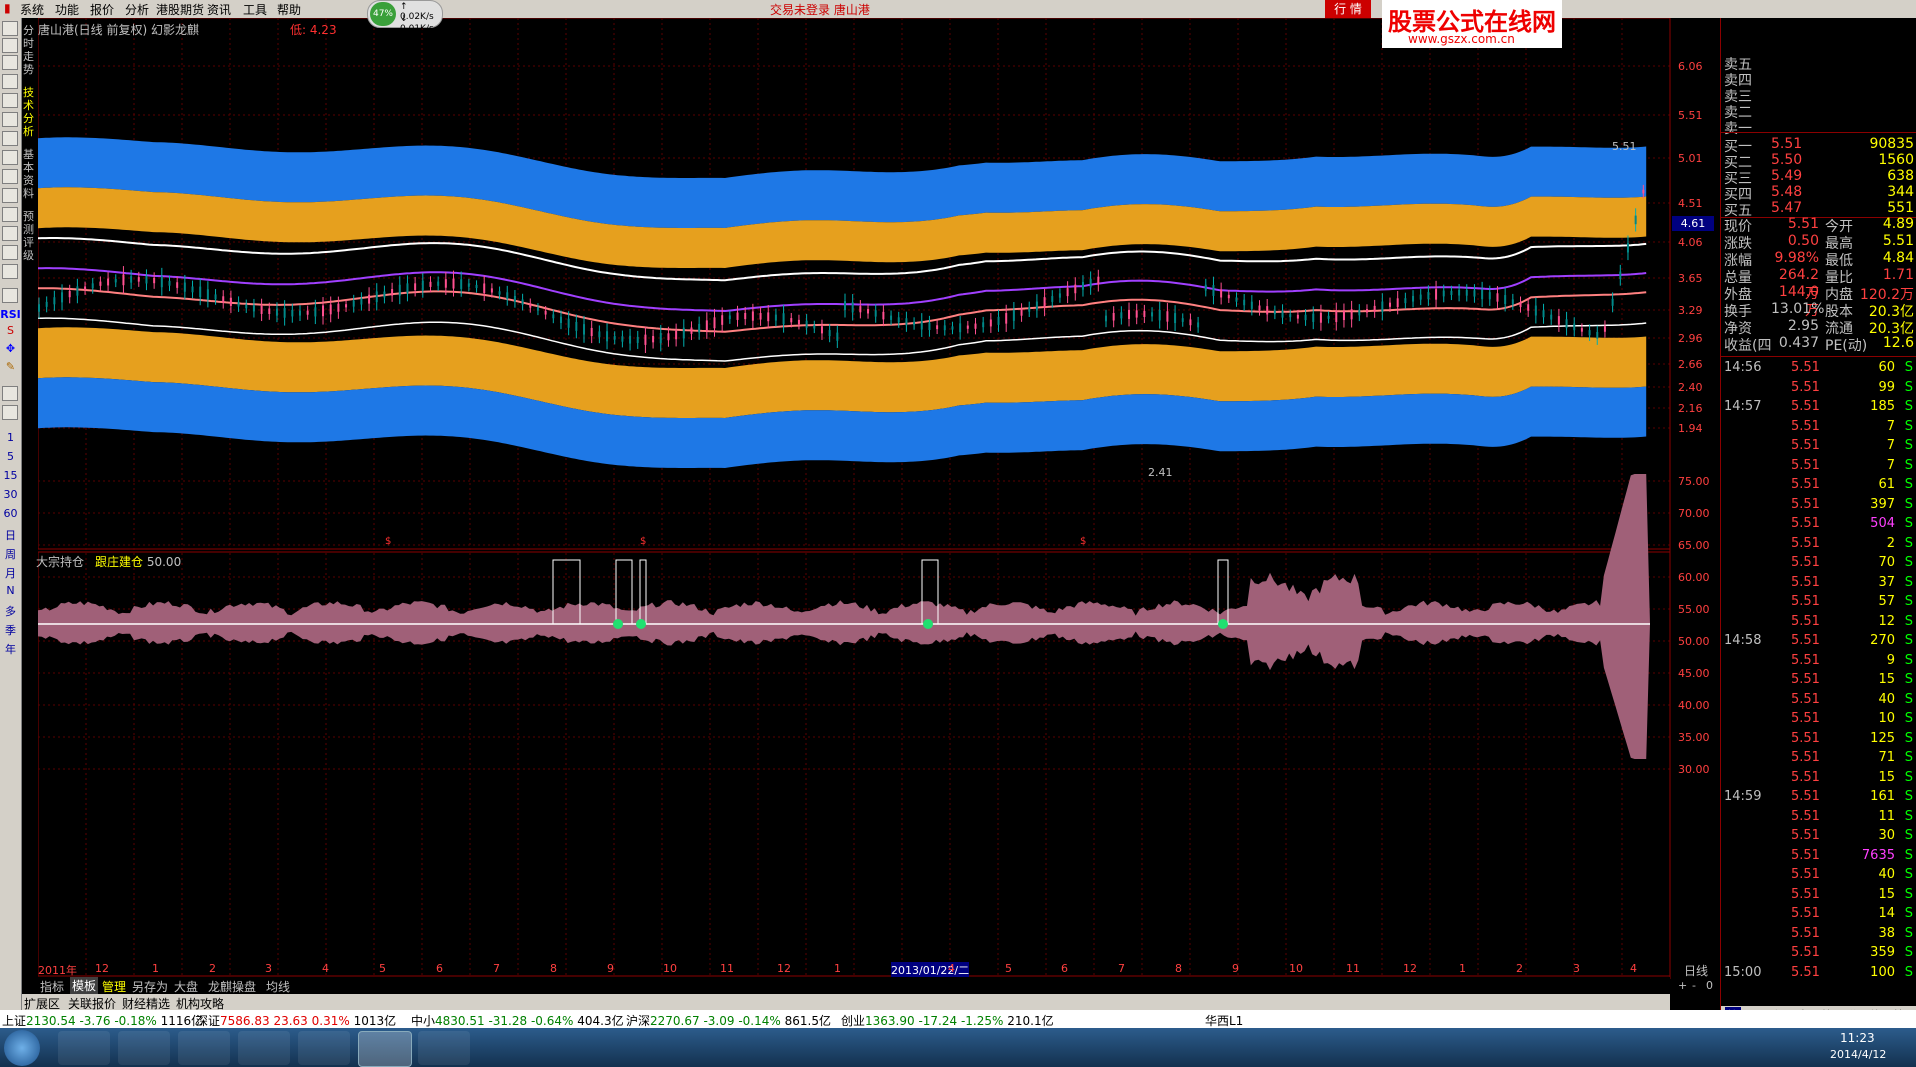  I want to click on ie-icon, so click(84, 1048).